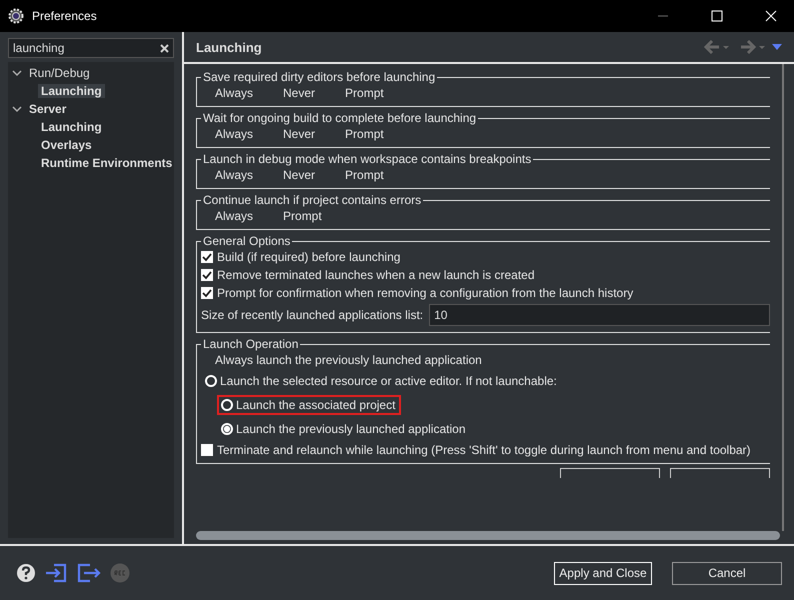  I want to click on field-label: Size of recently launched applications list:, so click(312, 315).